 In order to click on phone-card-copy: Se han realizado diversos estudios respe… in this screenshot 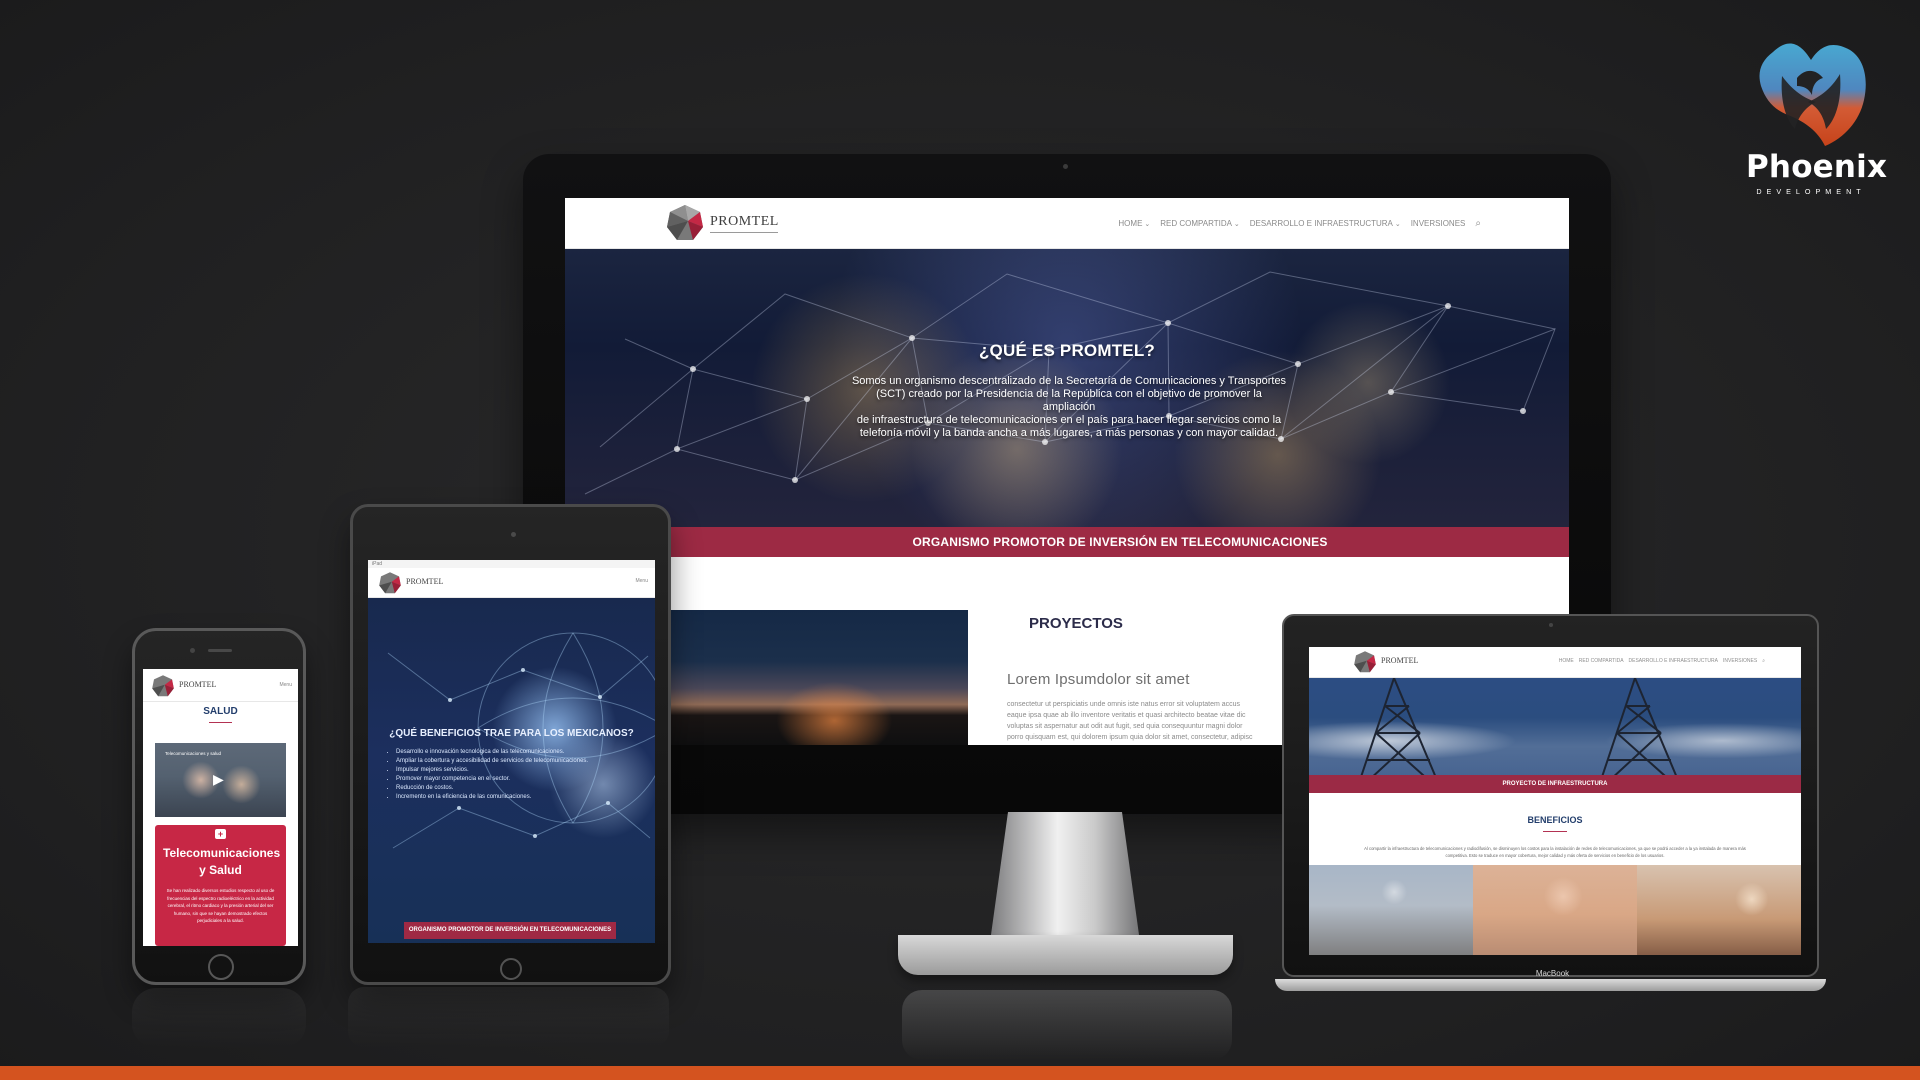, I will do `click(220, 905)`.